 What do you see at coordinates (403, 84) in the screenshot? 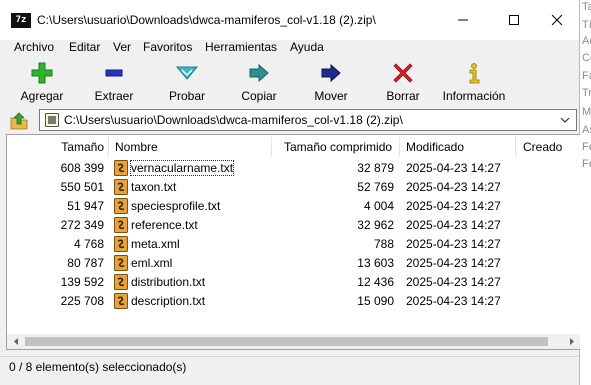
I see `delete-button: Borrar` at bounding box center [403, 84].